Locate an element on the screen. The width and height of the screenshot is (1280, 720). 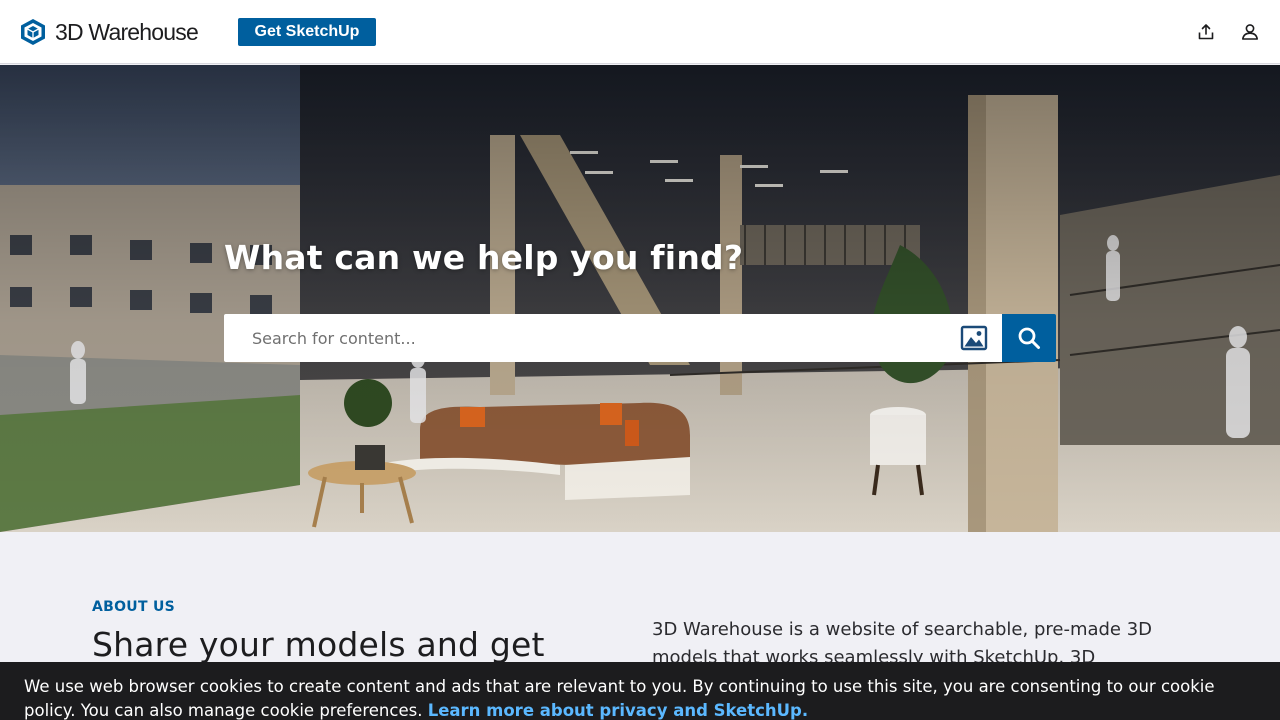
logo: 3D Warehouse is located at coordinates (109, 32).